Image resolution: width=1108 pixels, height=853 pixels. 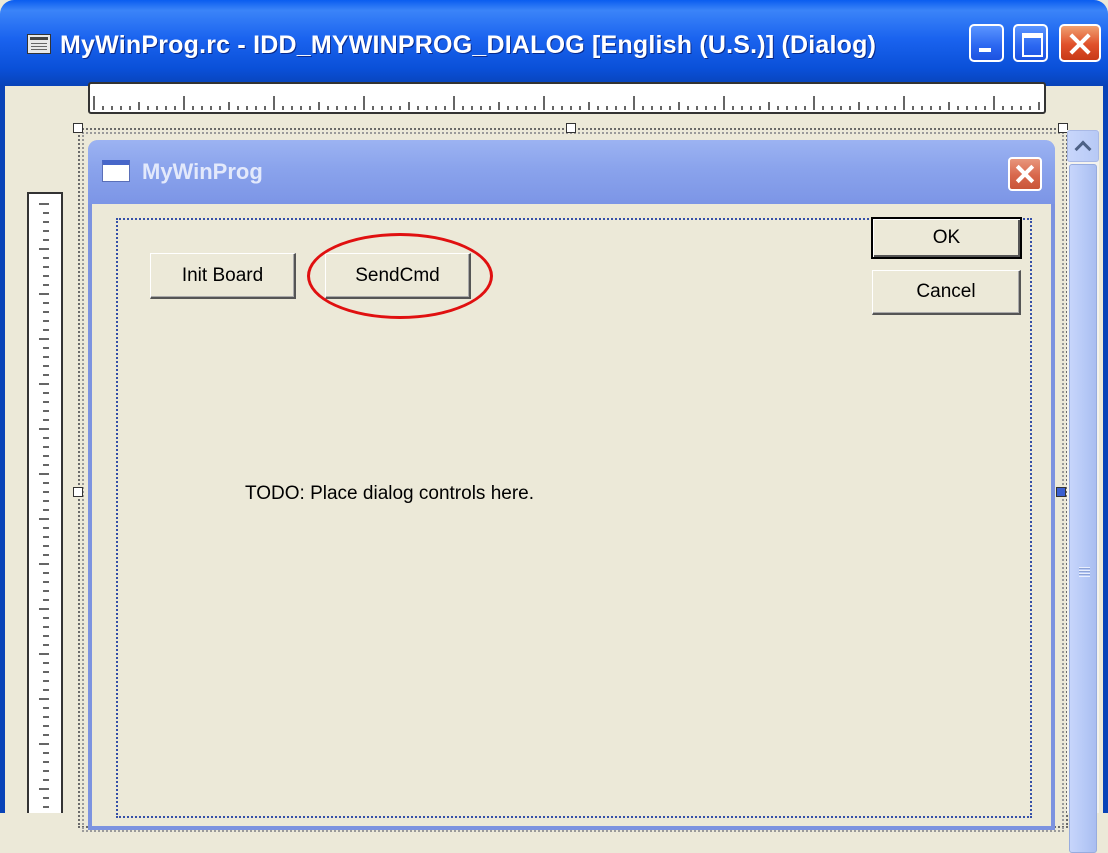 What do you see at coordinates (571, 128) in the screenshot?
I see `resize-handle-top-center` at bounding box center [571, 128].